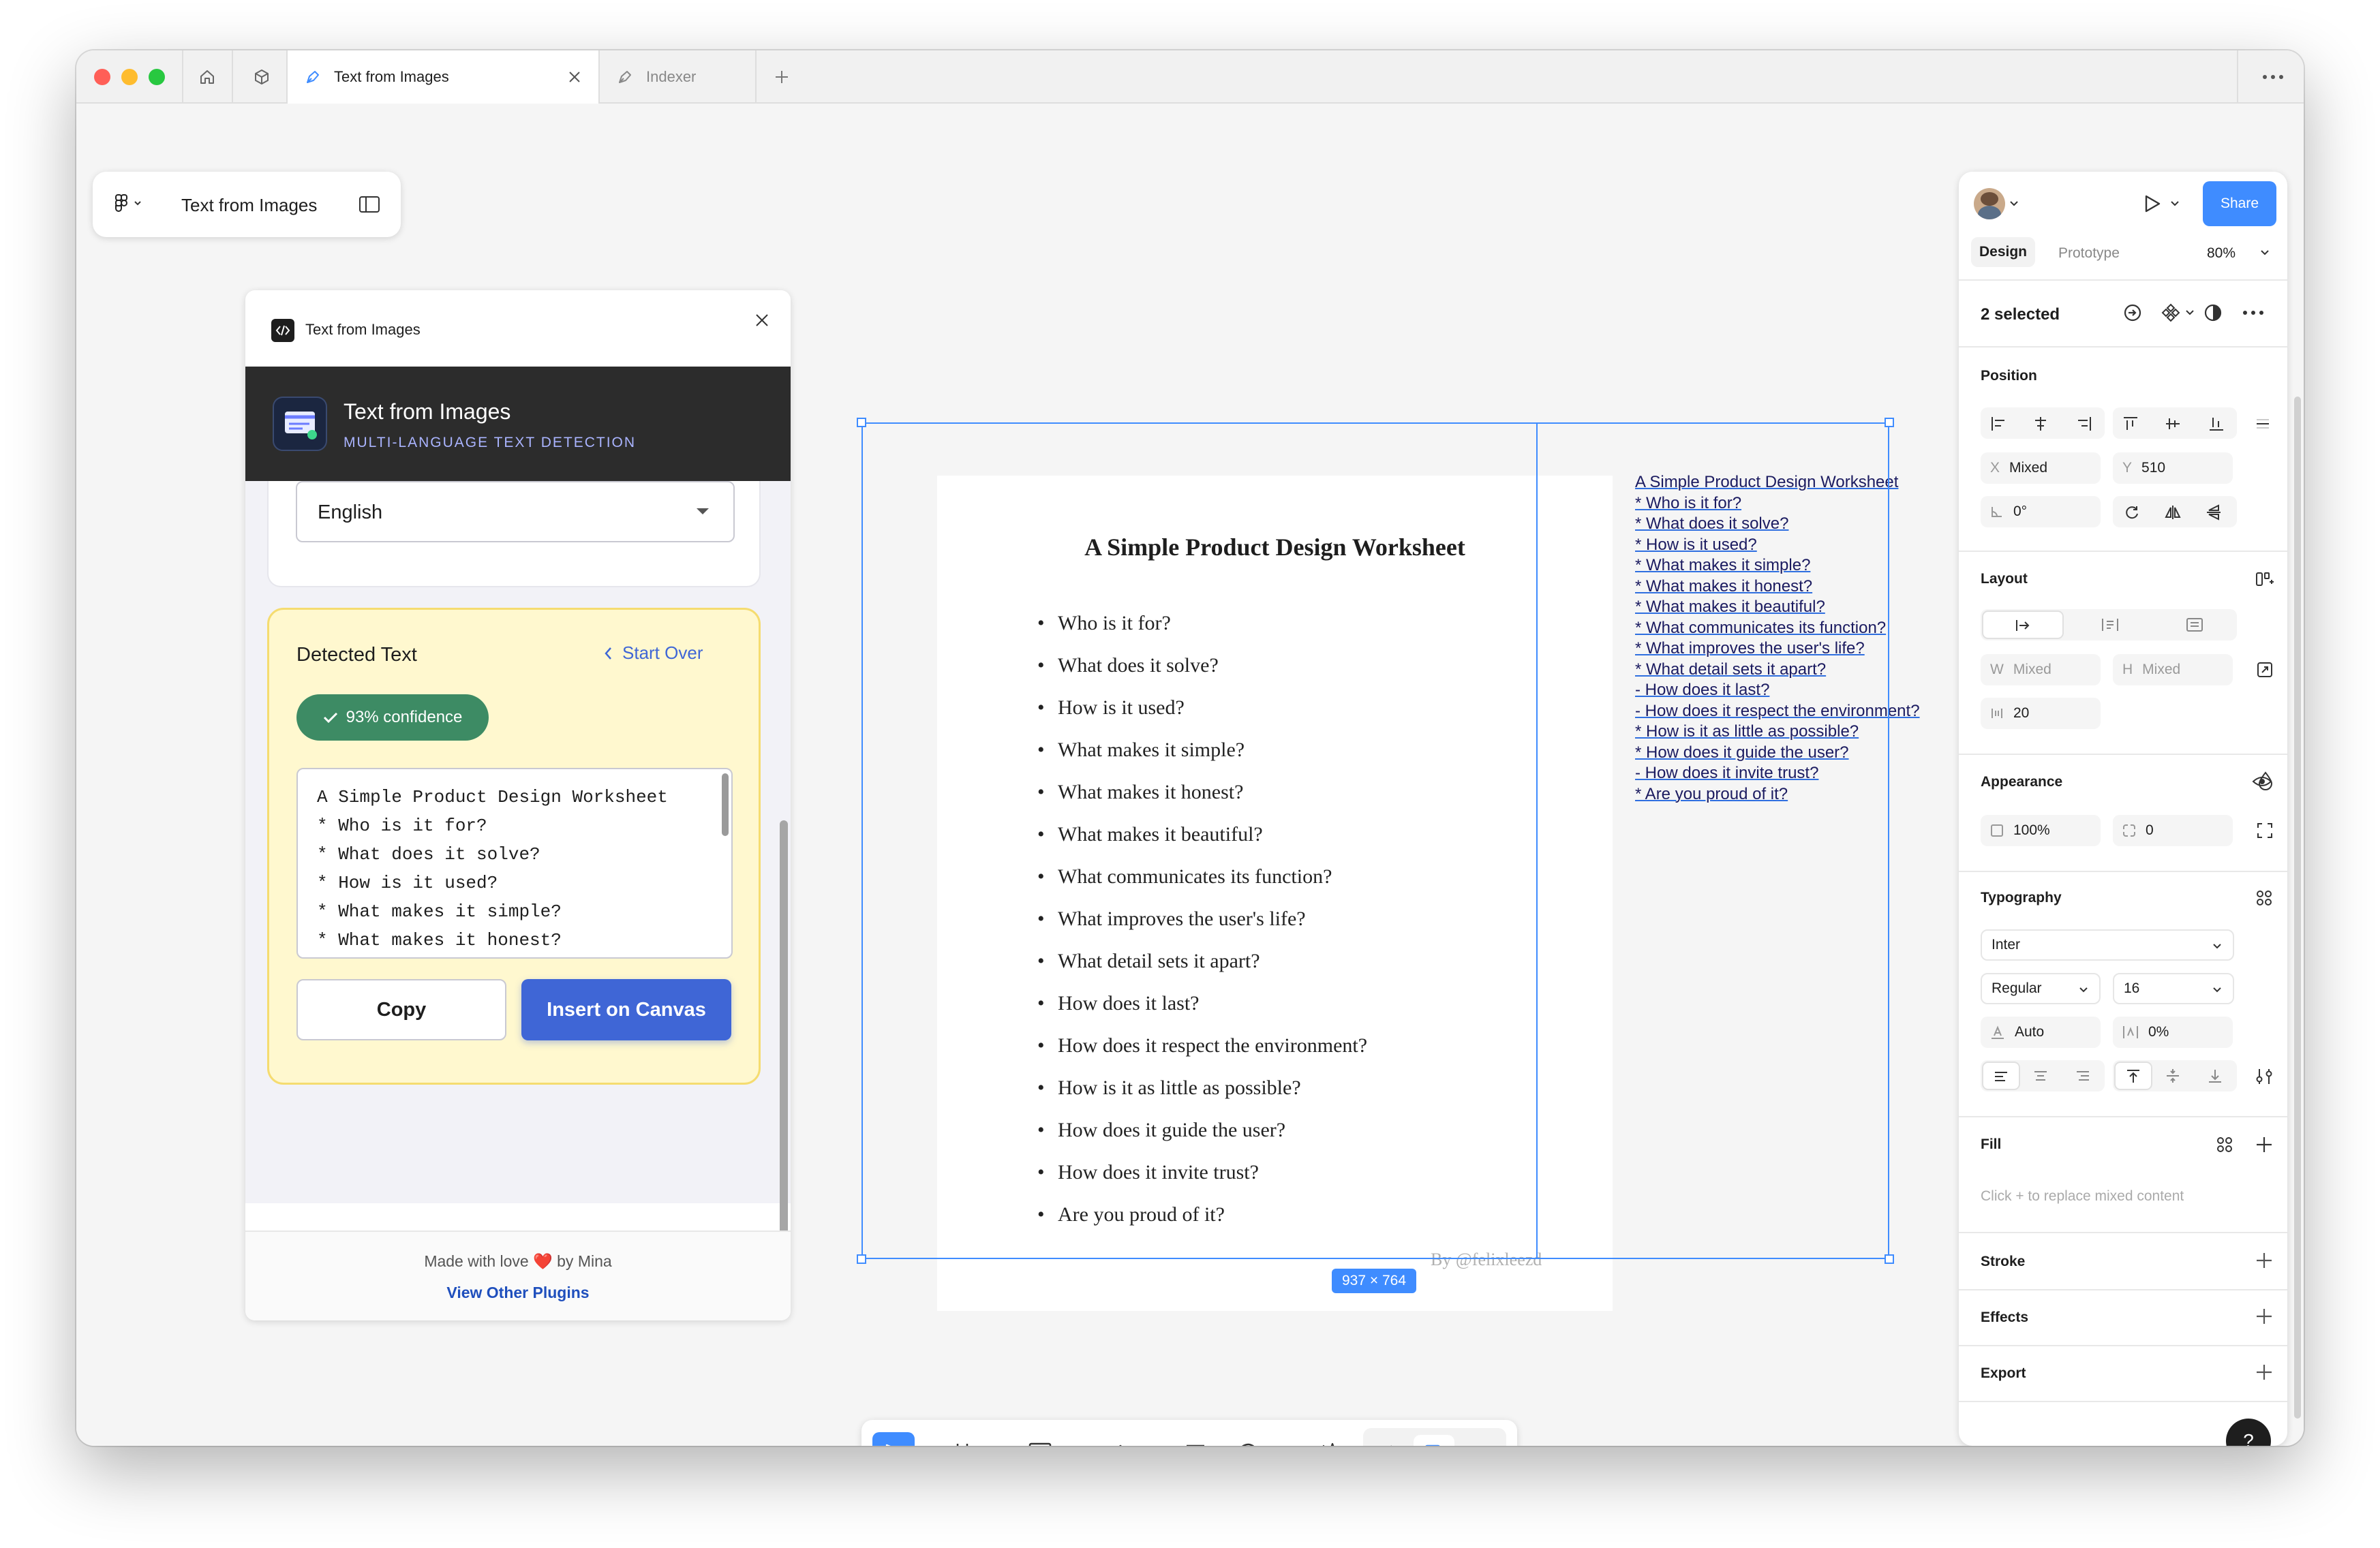 This screenshot has height=1548, width=2380. Describe the element at coordinates (102, 77) in the screenshot. I see `close-window-button` at that location.